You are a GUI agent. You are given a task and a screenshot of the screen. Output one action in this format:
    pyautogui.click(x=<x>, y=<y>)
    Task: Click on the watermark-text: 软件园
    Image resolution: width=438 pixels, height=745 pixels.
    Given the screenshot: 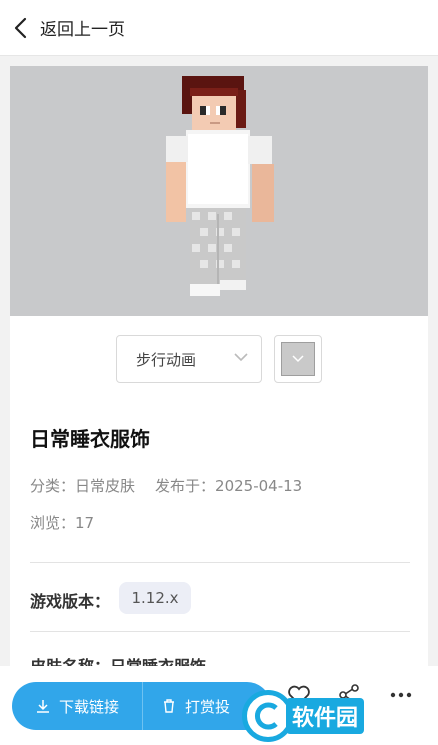 What is the action you would take?
    pyautogui.click(x=325, y=715)
    